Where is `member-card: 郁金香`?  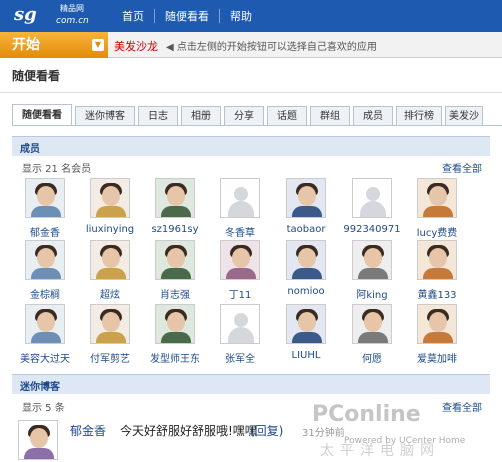
member-card: 郁金香 is located at coordinates (45, 208).